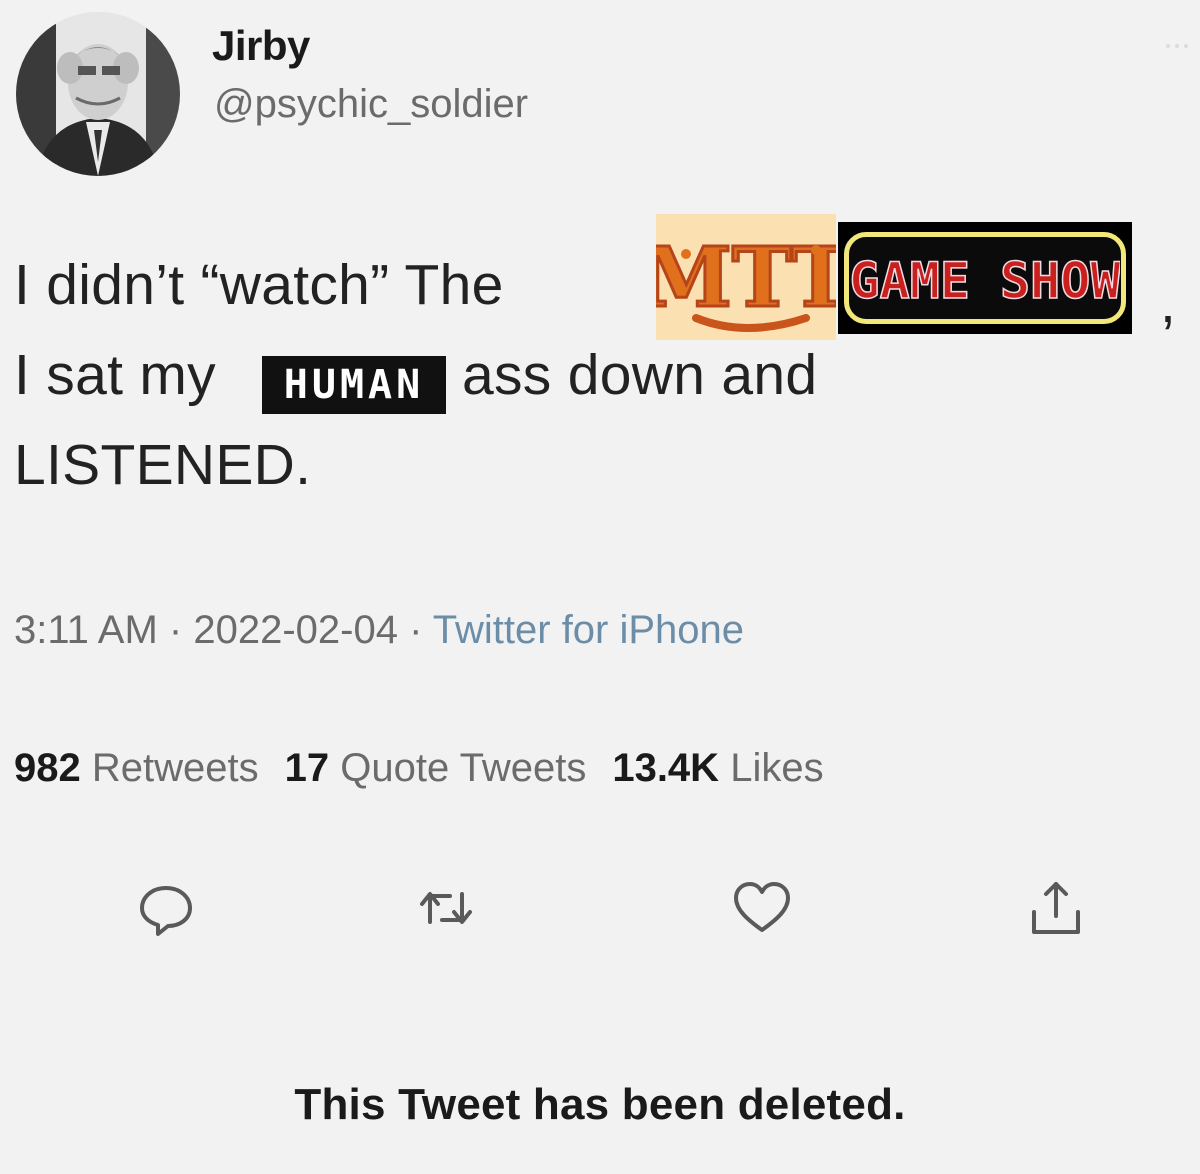 The image size is (1200, 1174). I want to click on mtt-logo-image: MTT, so click(746, 277).